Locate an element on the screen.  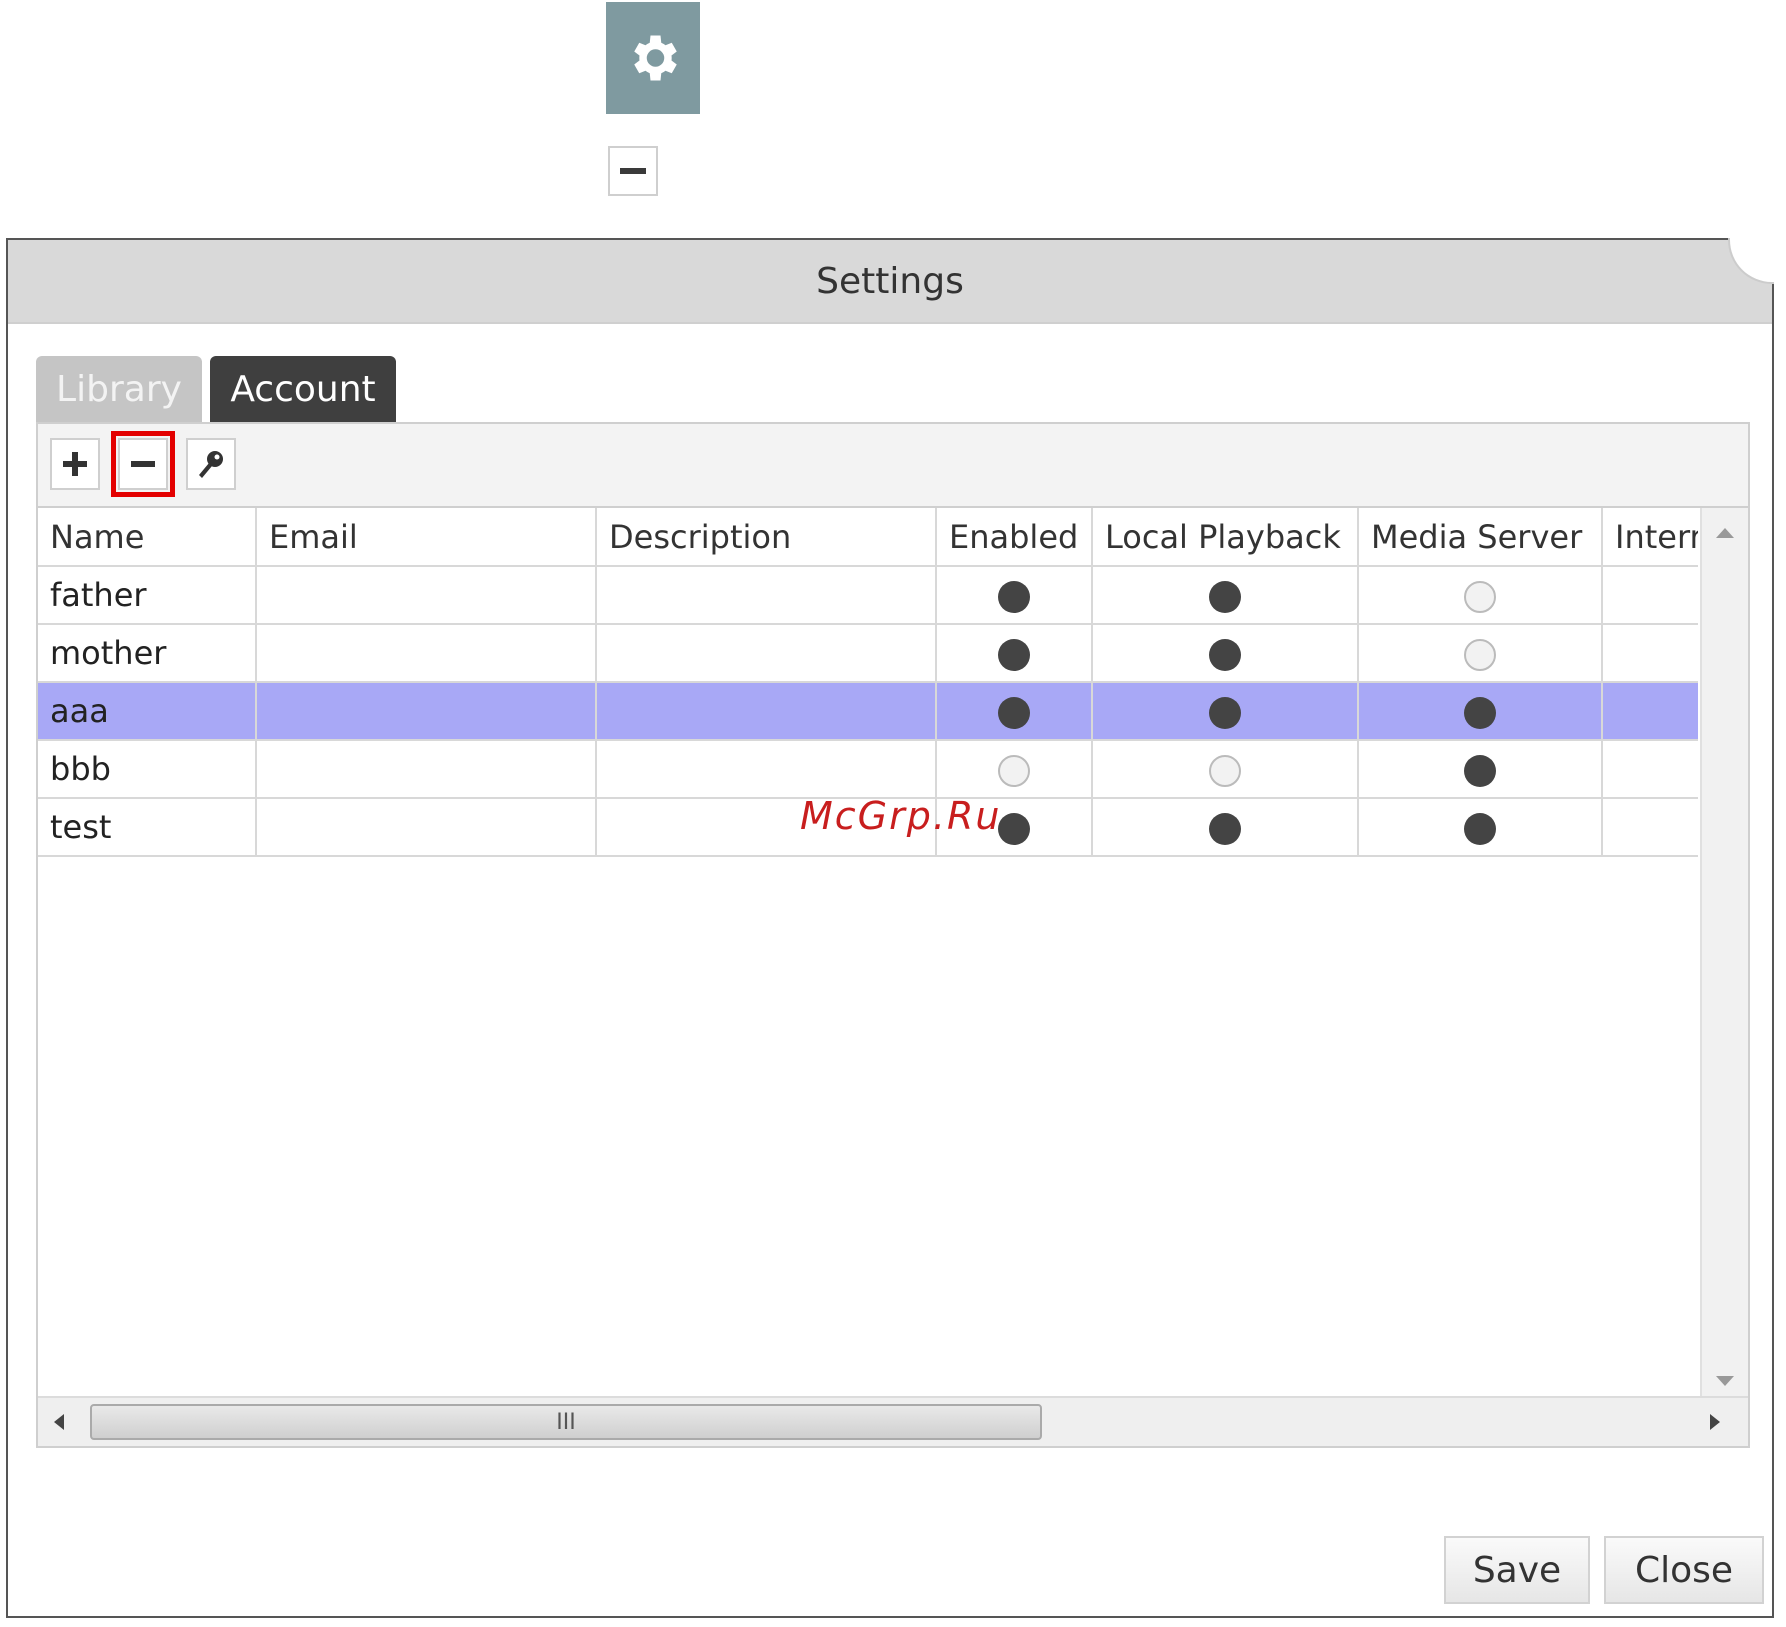
top-minus-button is located at coordinates (633, 171).